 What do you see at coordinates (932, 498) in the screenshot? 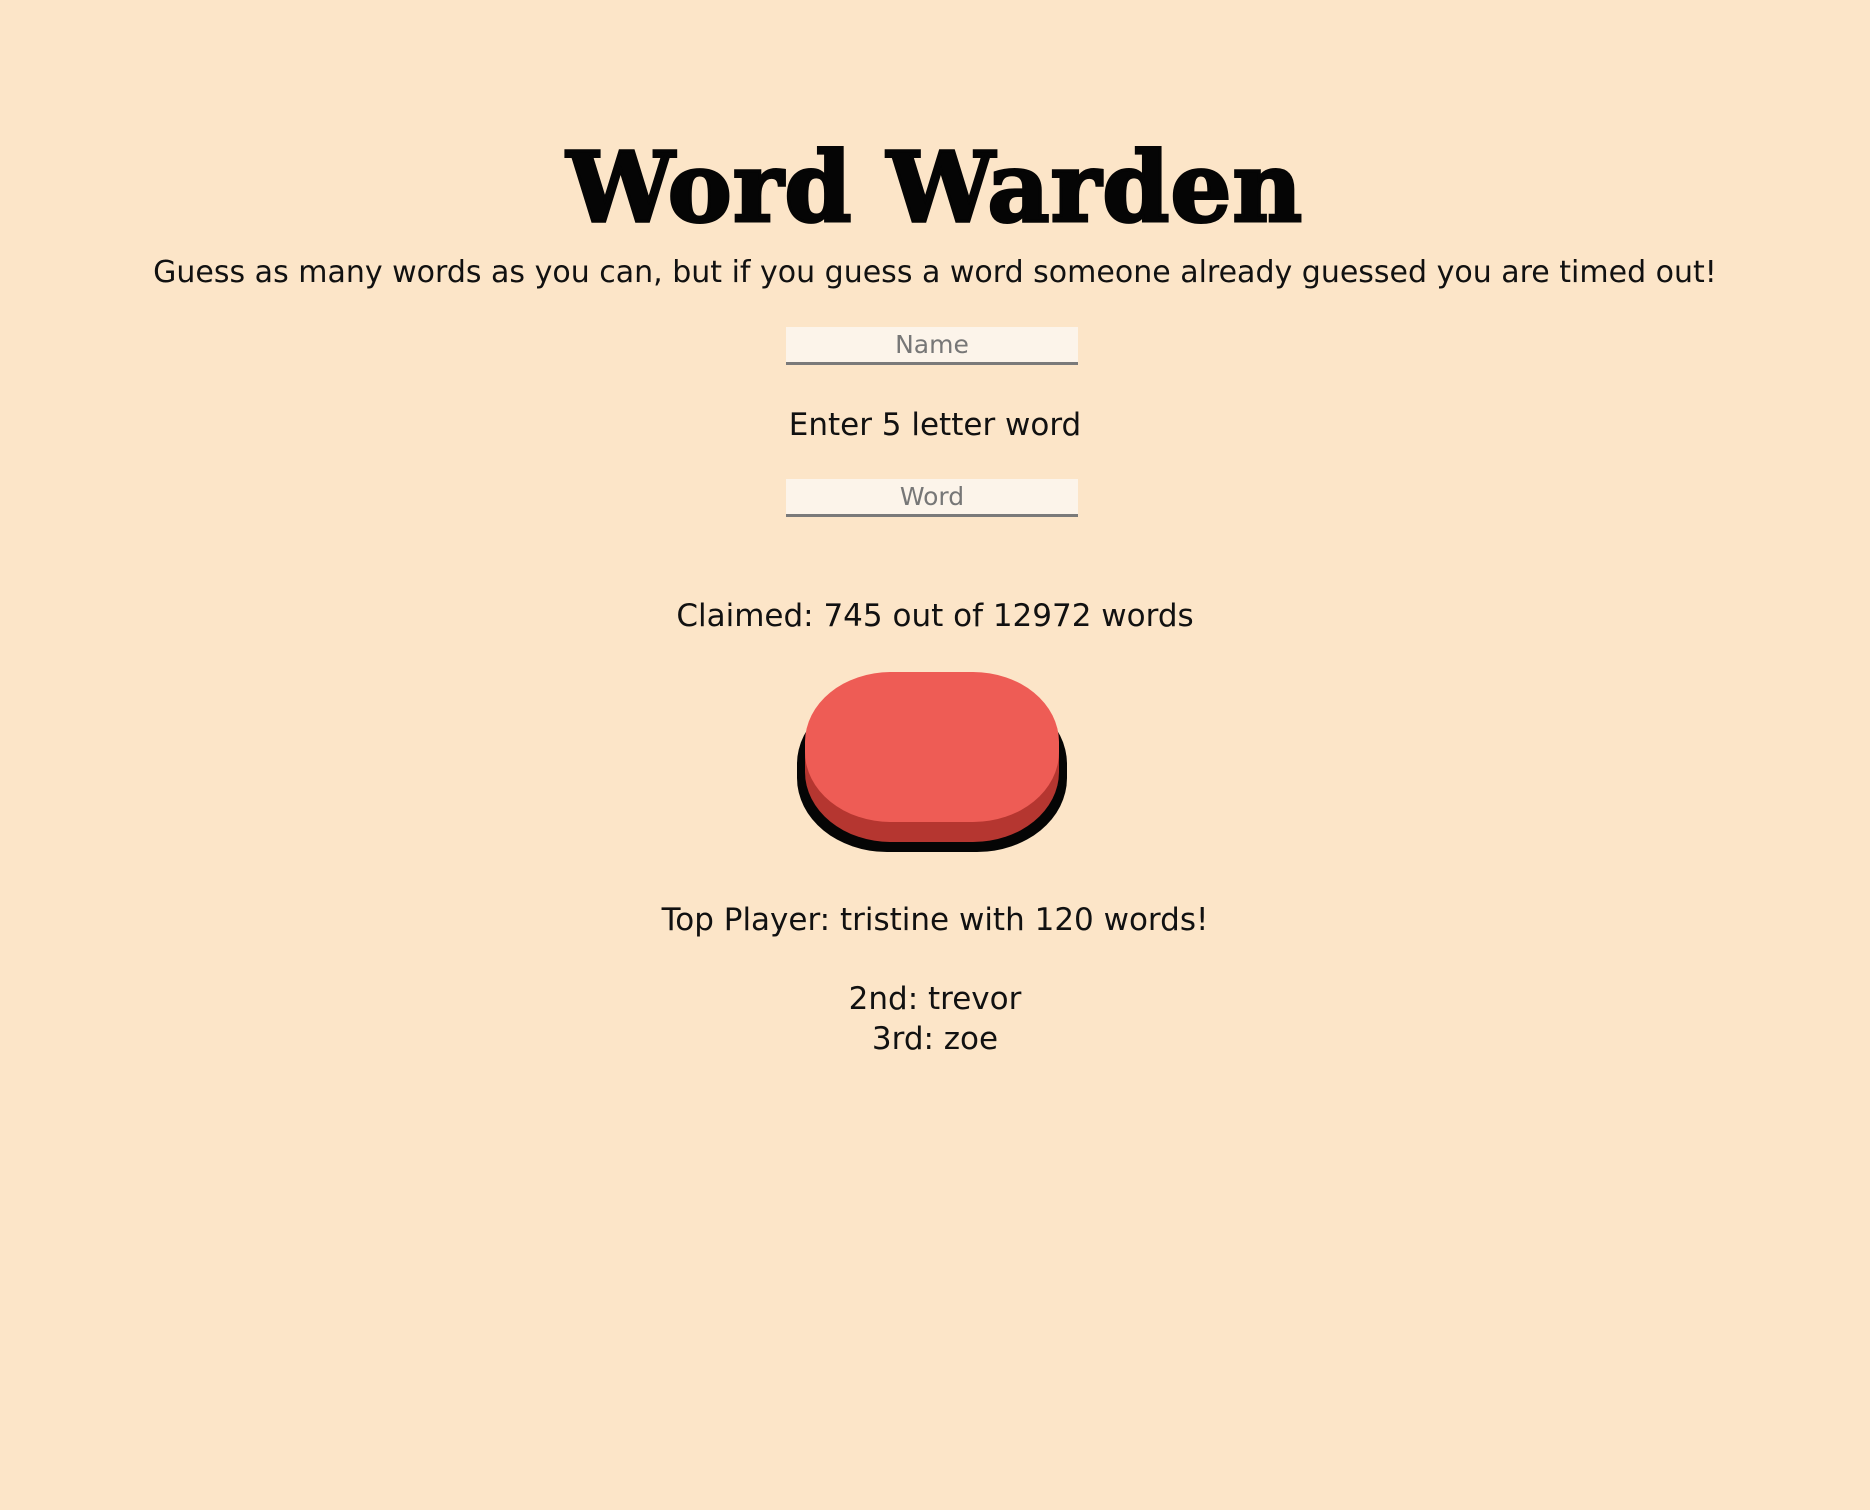
I see `word-input` at bounding box center [932, 498].